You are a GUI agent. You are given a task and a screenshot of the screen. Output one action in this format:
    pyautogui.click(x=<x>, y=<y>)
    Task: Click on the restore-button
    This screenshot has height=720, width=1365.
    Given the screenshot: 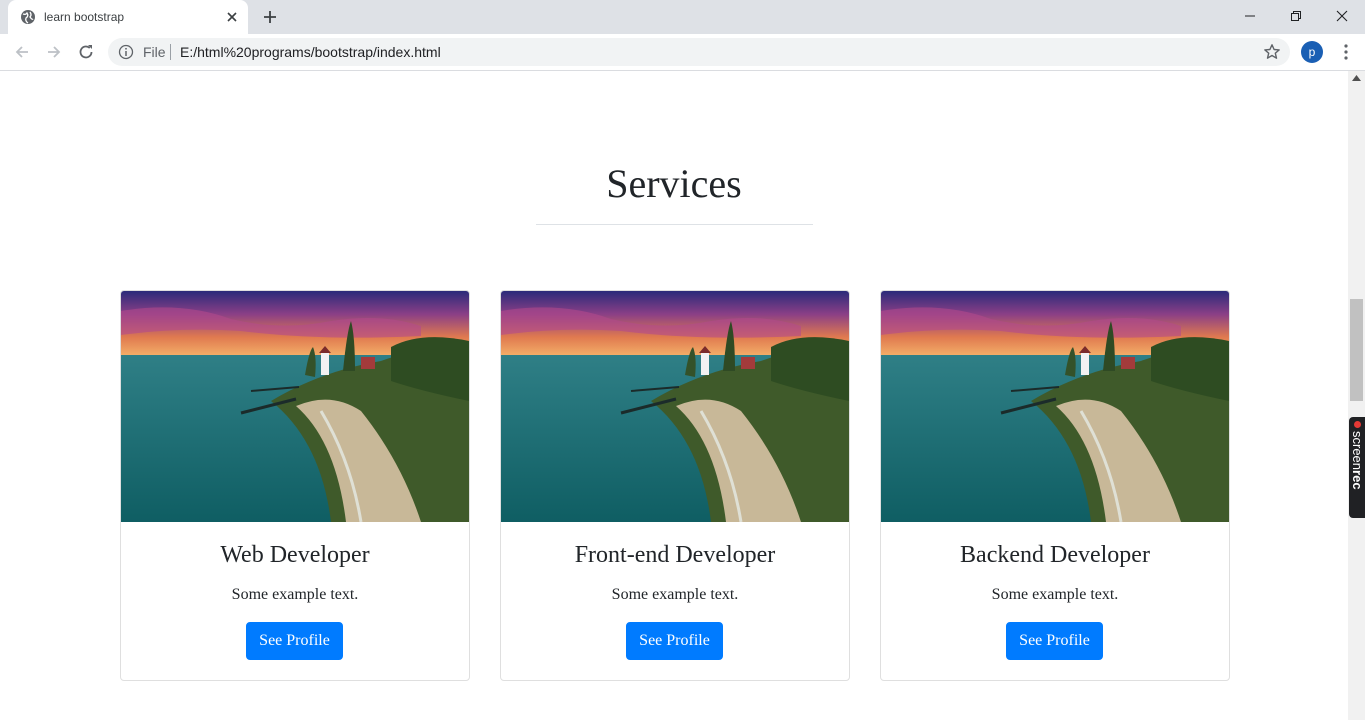 What is the action you would take?
    pyautogui.click(x=1296, y=16)
    